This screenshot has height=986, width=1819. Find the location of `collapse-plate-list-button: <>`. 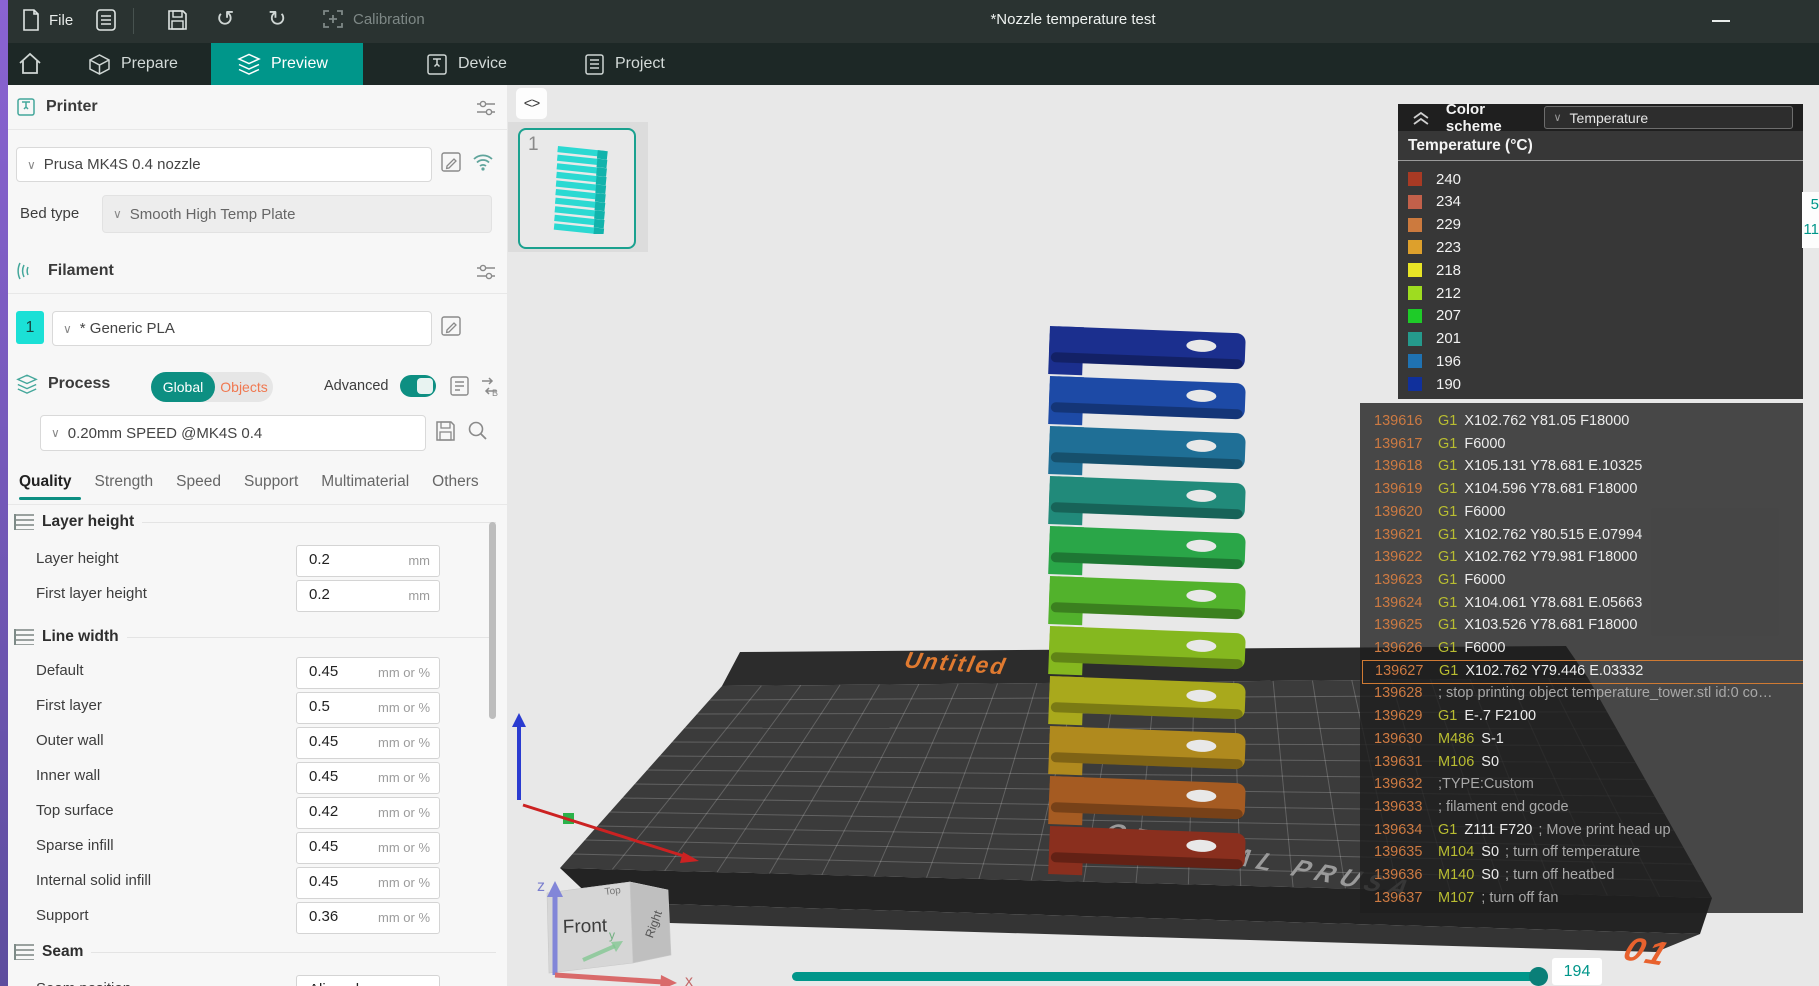

collapse-plate-list-button: <> is located at coordinates (531, 103).